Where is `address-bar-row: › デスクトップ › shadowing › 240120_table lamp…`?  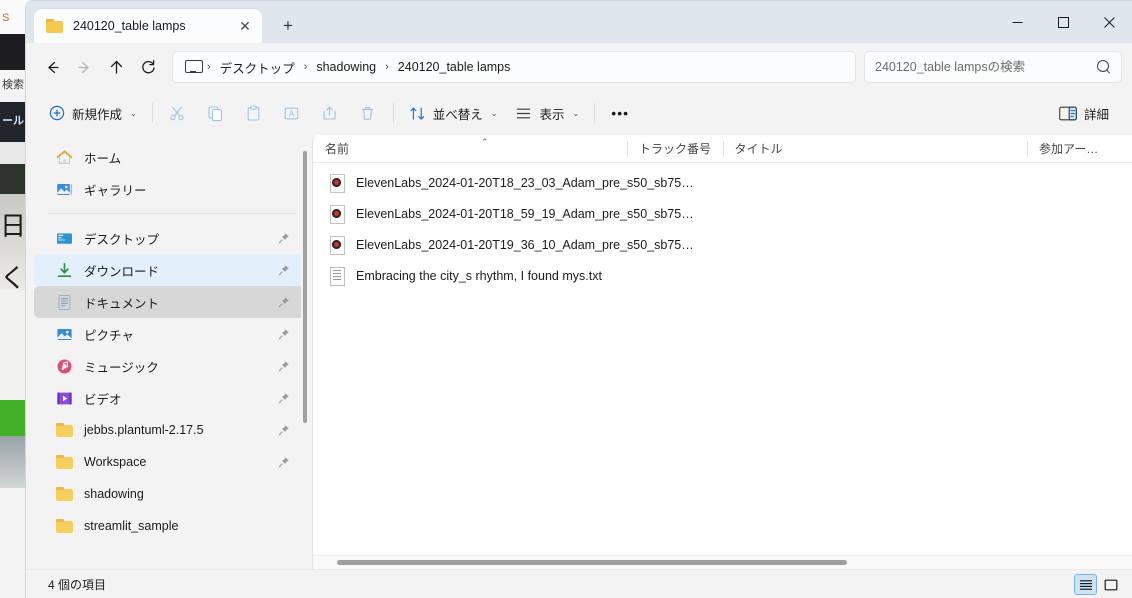 address-bar-row: › デスクトップ › shadowing › 240120_table lamp… is located at coordinates (579, 67).